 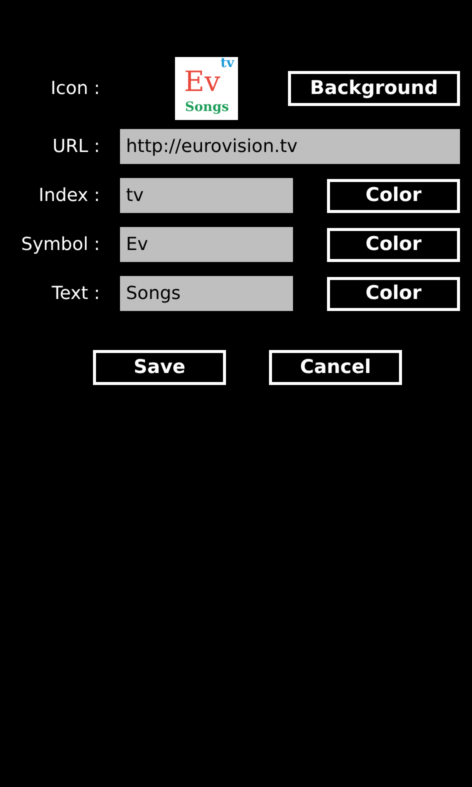 What do you see at coordinates (374, 88) in the screenshot?
I see `background-button: Background` at bounding box center [374, 88].